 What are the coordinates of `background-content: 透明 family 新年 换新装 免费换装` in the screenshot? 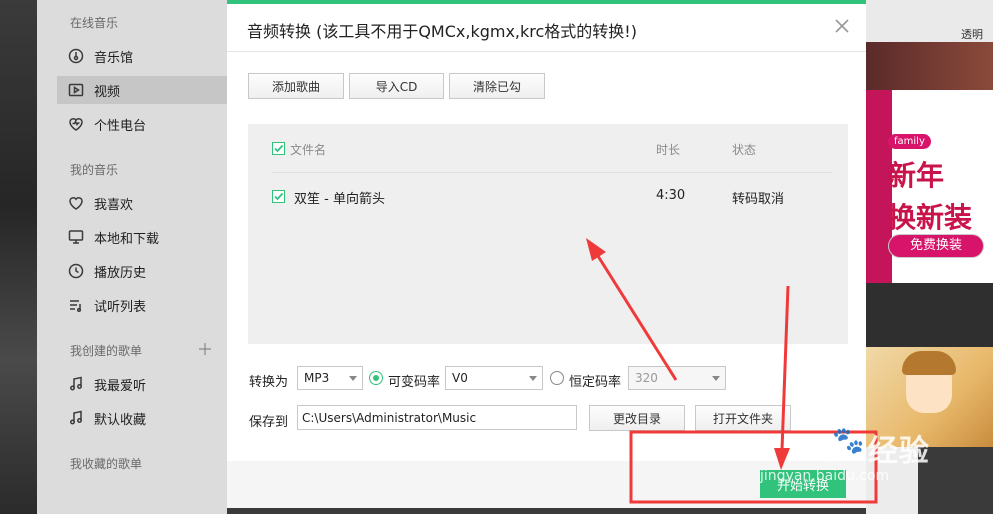 It's located at (929, 257).